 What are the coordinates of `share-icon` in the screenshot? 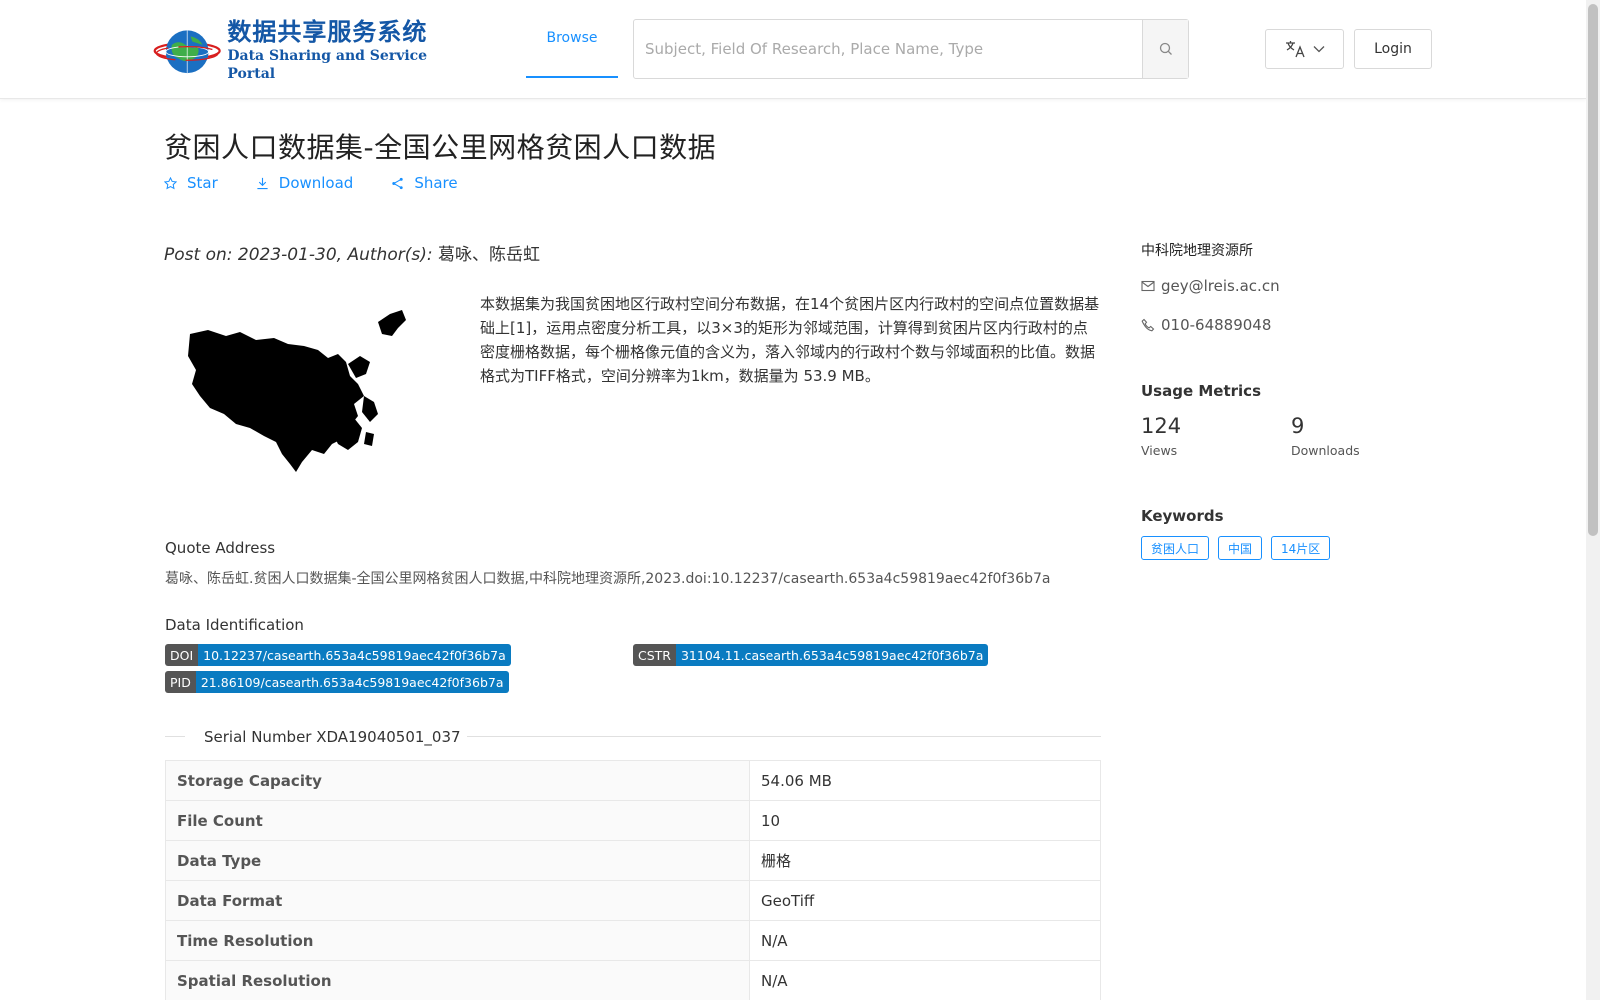 It's located at (398, 183).